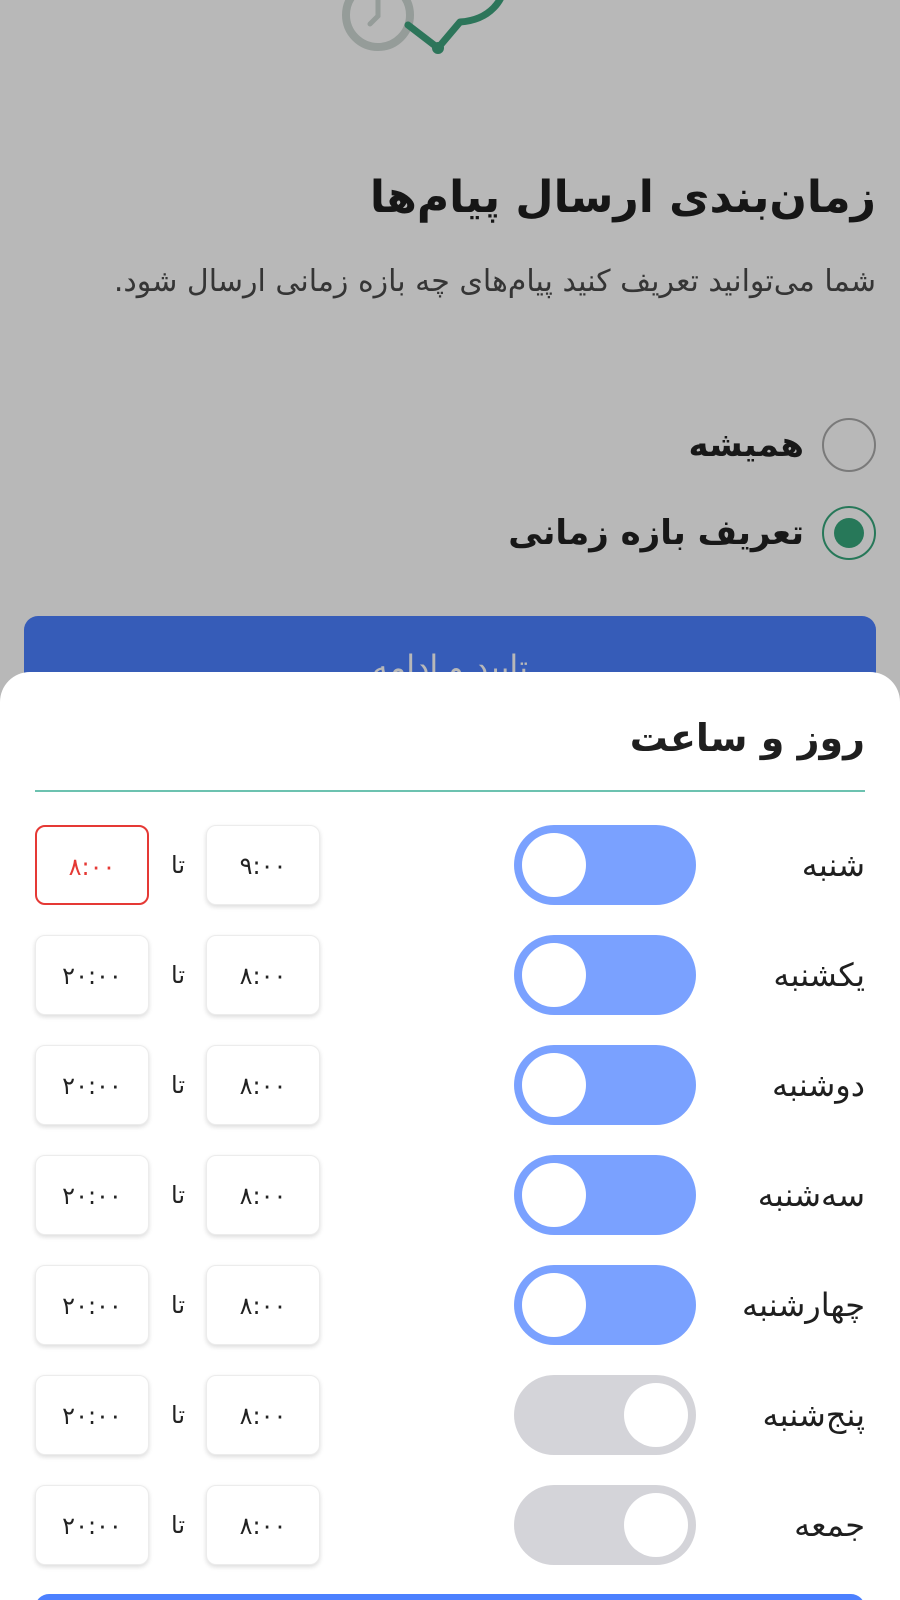 This screenshot has width=900, height=1600. Describe the element at coordinates (450, 1085) in the screenshot. I see `day-row-monday: دوشنبه ۸:۰۰ تا ۲۰:۰۰` at that location.